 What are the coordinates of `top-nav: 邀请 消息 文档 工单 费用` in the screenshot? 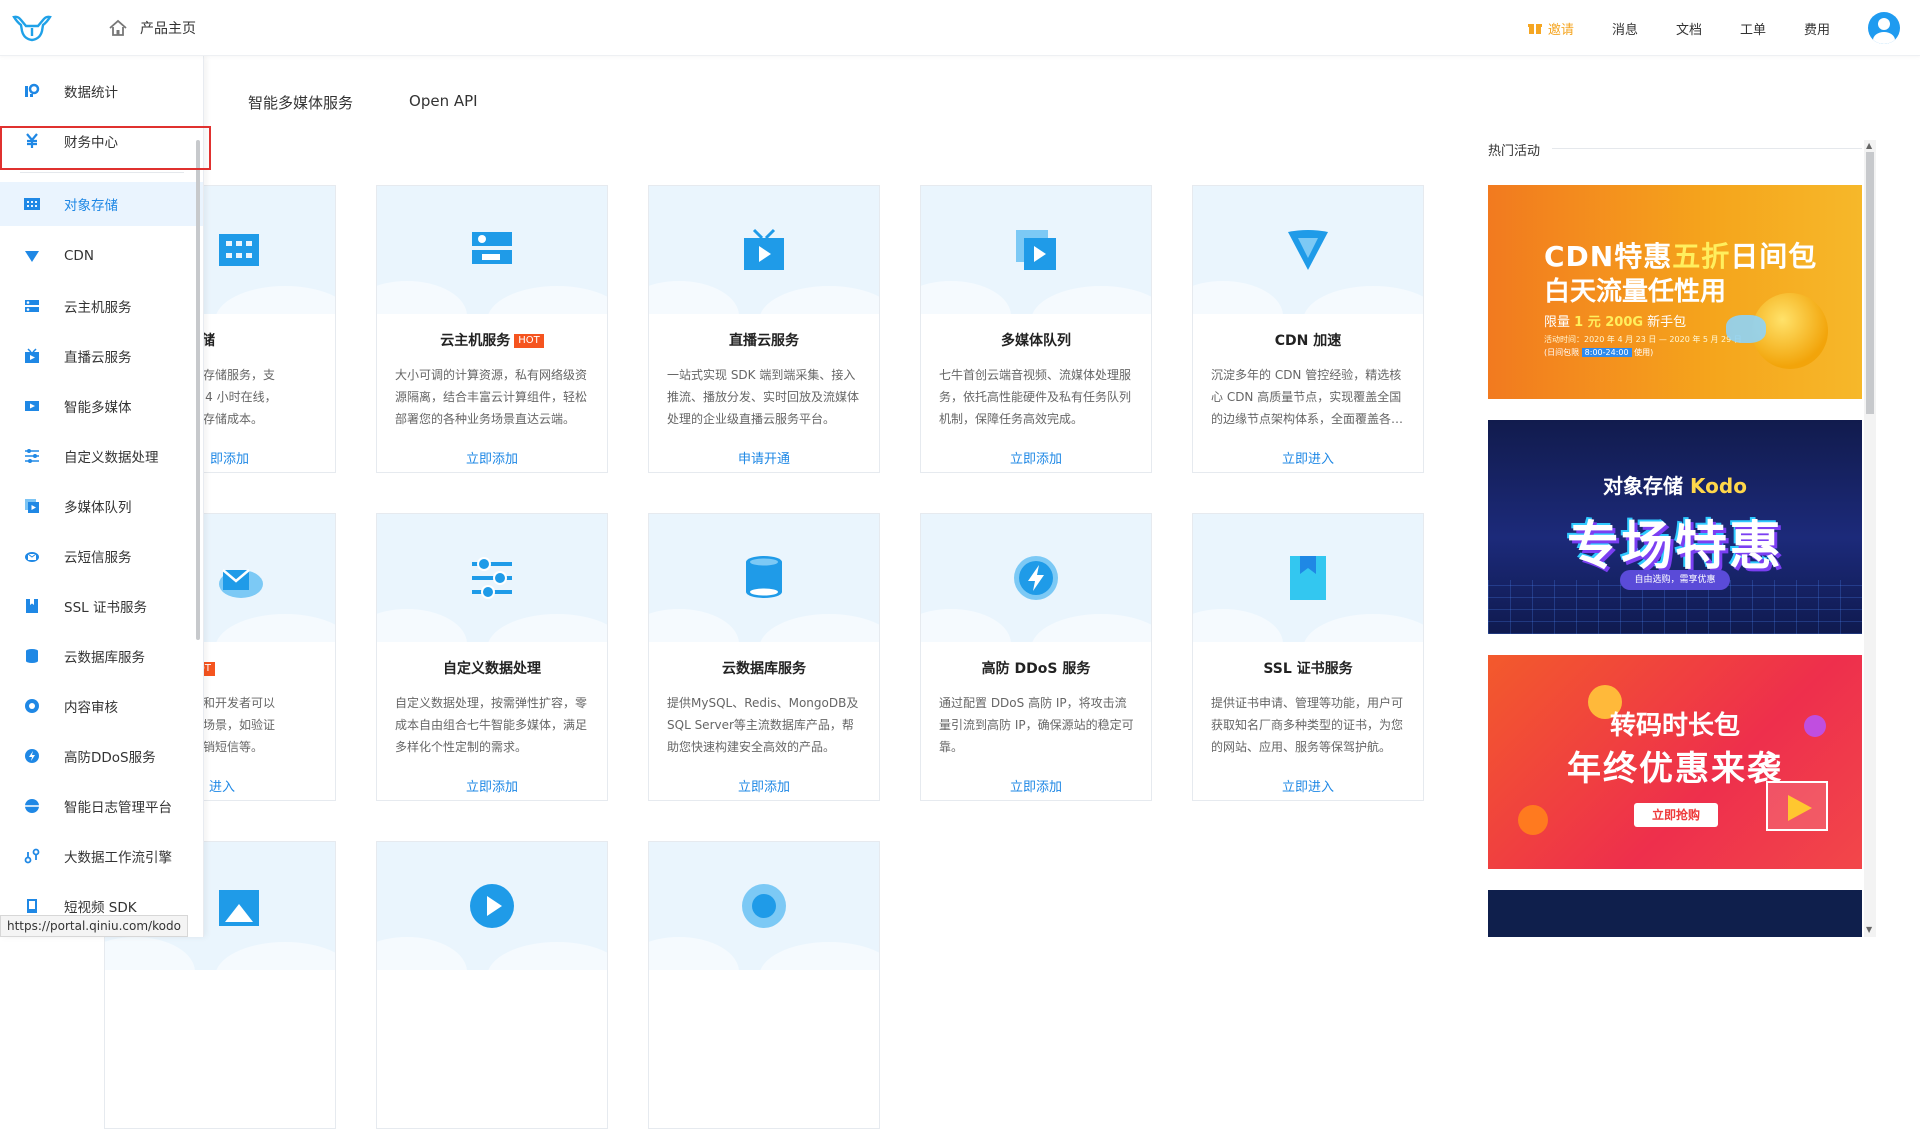 It's located at (1723, 28).